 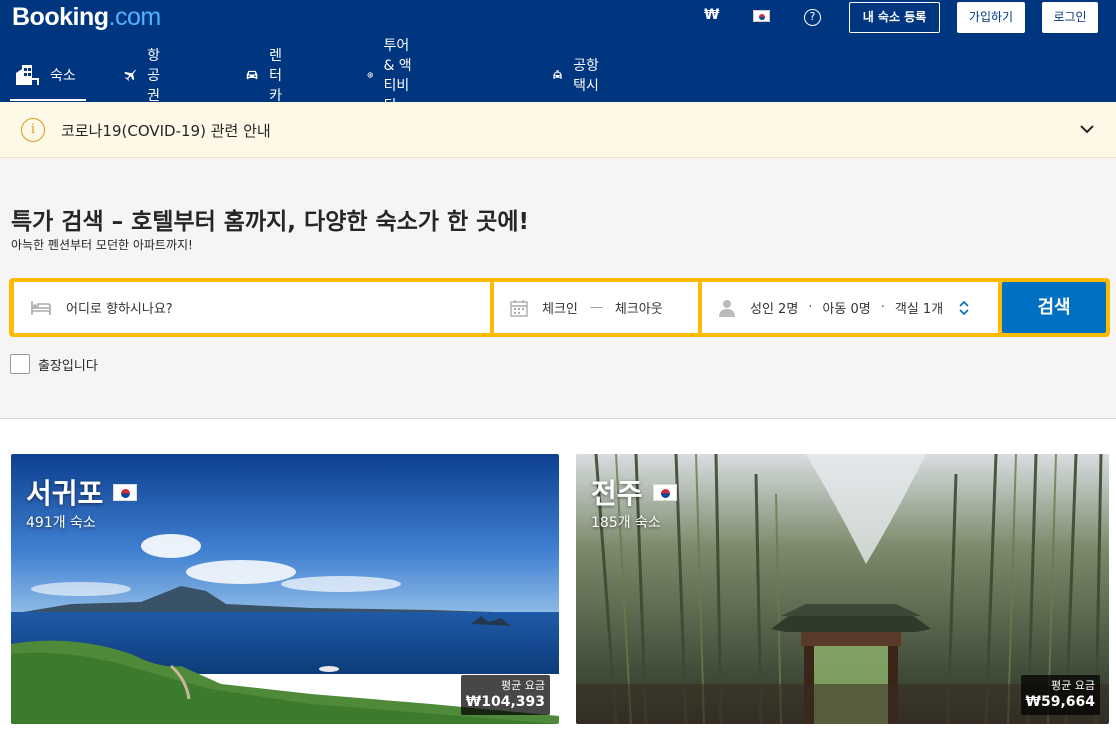 I want to click on tab-flights-label: 항공권, so click(x=154, y=75).